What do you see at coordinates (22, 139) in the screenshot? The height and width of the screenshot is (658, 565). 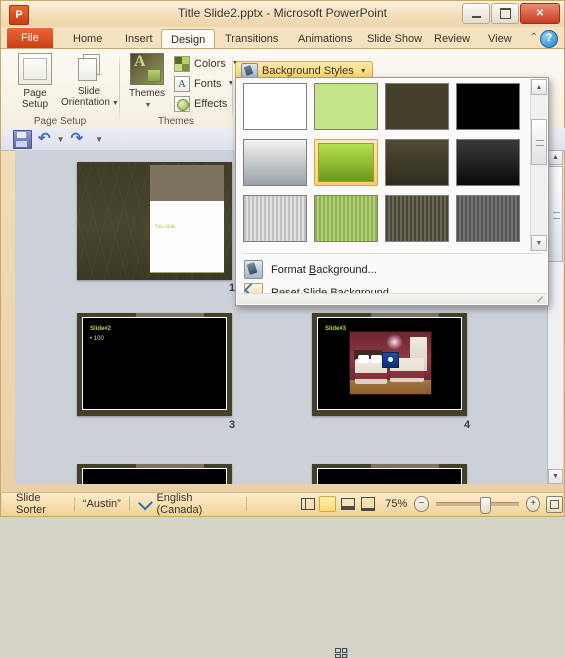 I see `save-icon` at bounding box center [22, 139].